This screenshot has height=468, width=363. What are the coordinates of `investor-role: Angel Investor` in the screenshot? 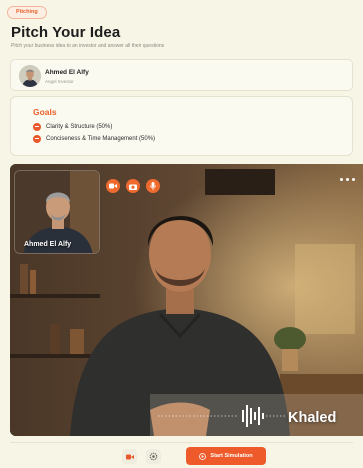 It's located at (59, 81).